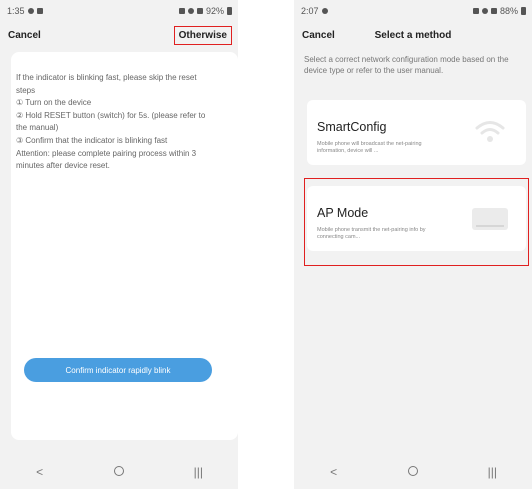  Describe the element at coordinates (413, 11) in the screenshot. I see `status-bar: 2:07 88%` at that location.